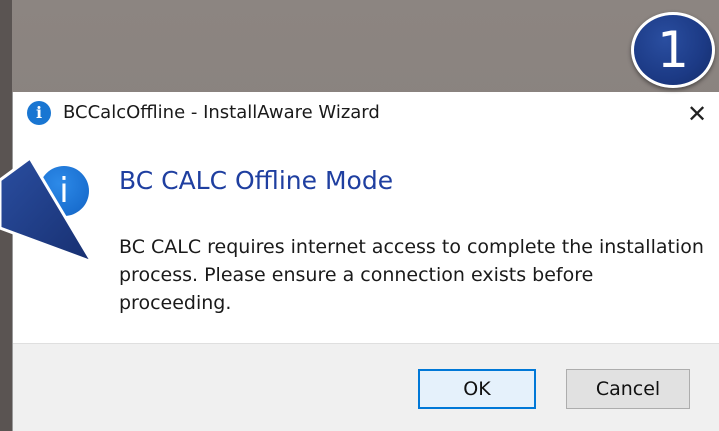 The image size is (719, 431). I want to click on window-title: BCCalcOffline - InstallAware Wizard, so click(221, 112).